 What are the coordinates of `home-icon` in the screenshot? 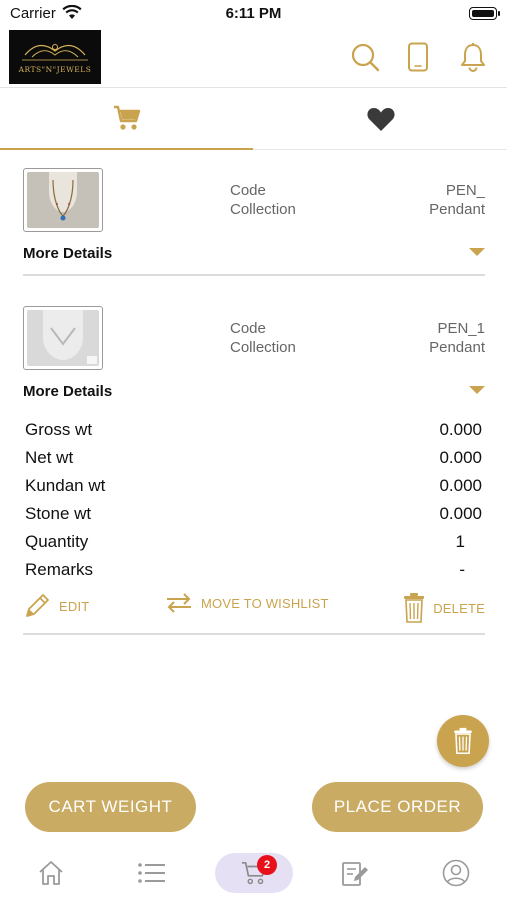 It's located at (51, 873).